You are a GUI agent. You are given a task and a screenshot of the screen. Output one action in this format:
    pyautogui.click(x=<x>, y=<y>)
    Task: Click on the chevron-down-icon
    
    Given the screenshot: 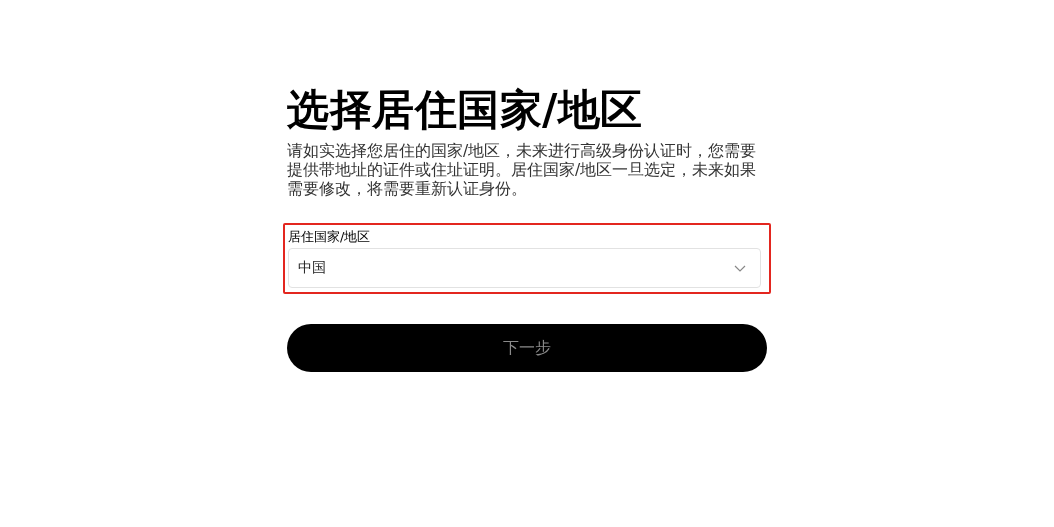 What is the action you would take?
    pyautogui.click(x=740, y=268)
    